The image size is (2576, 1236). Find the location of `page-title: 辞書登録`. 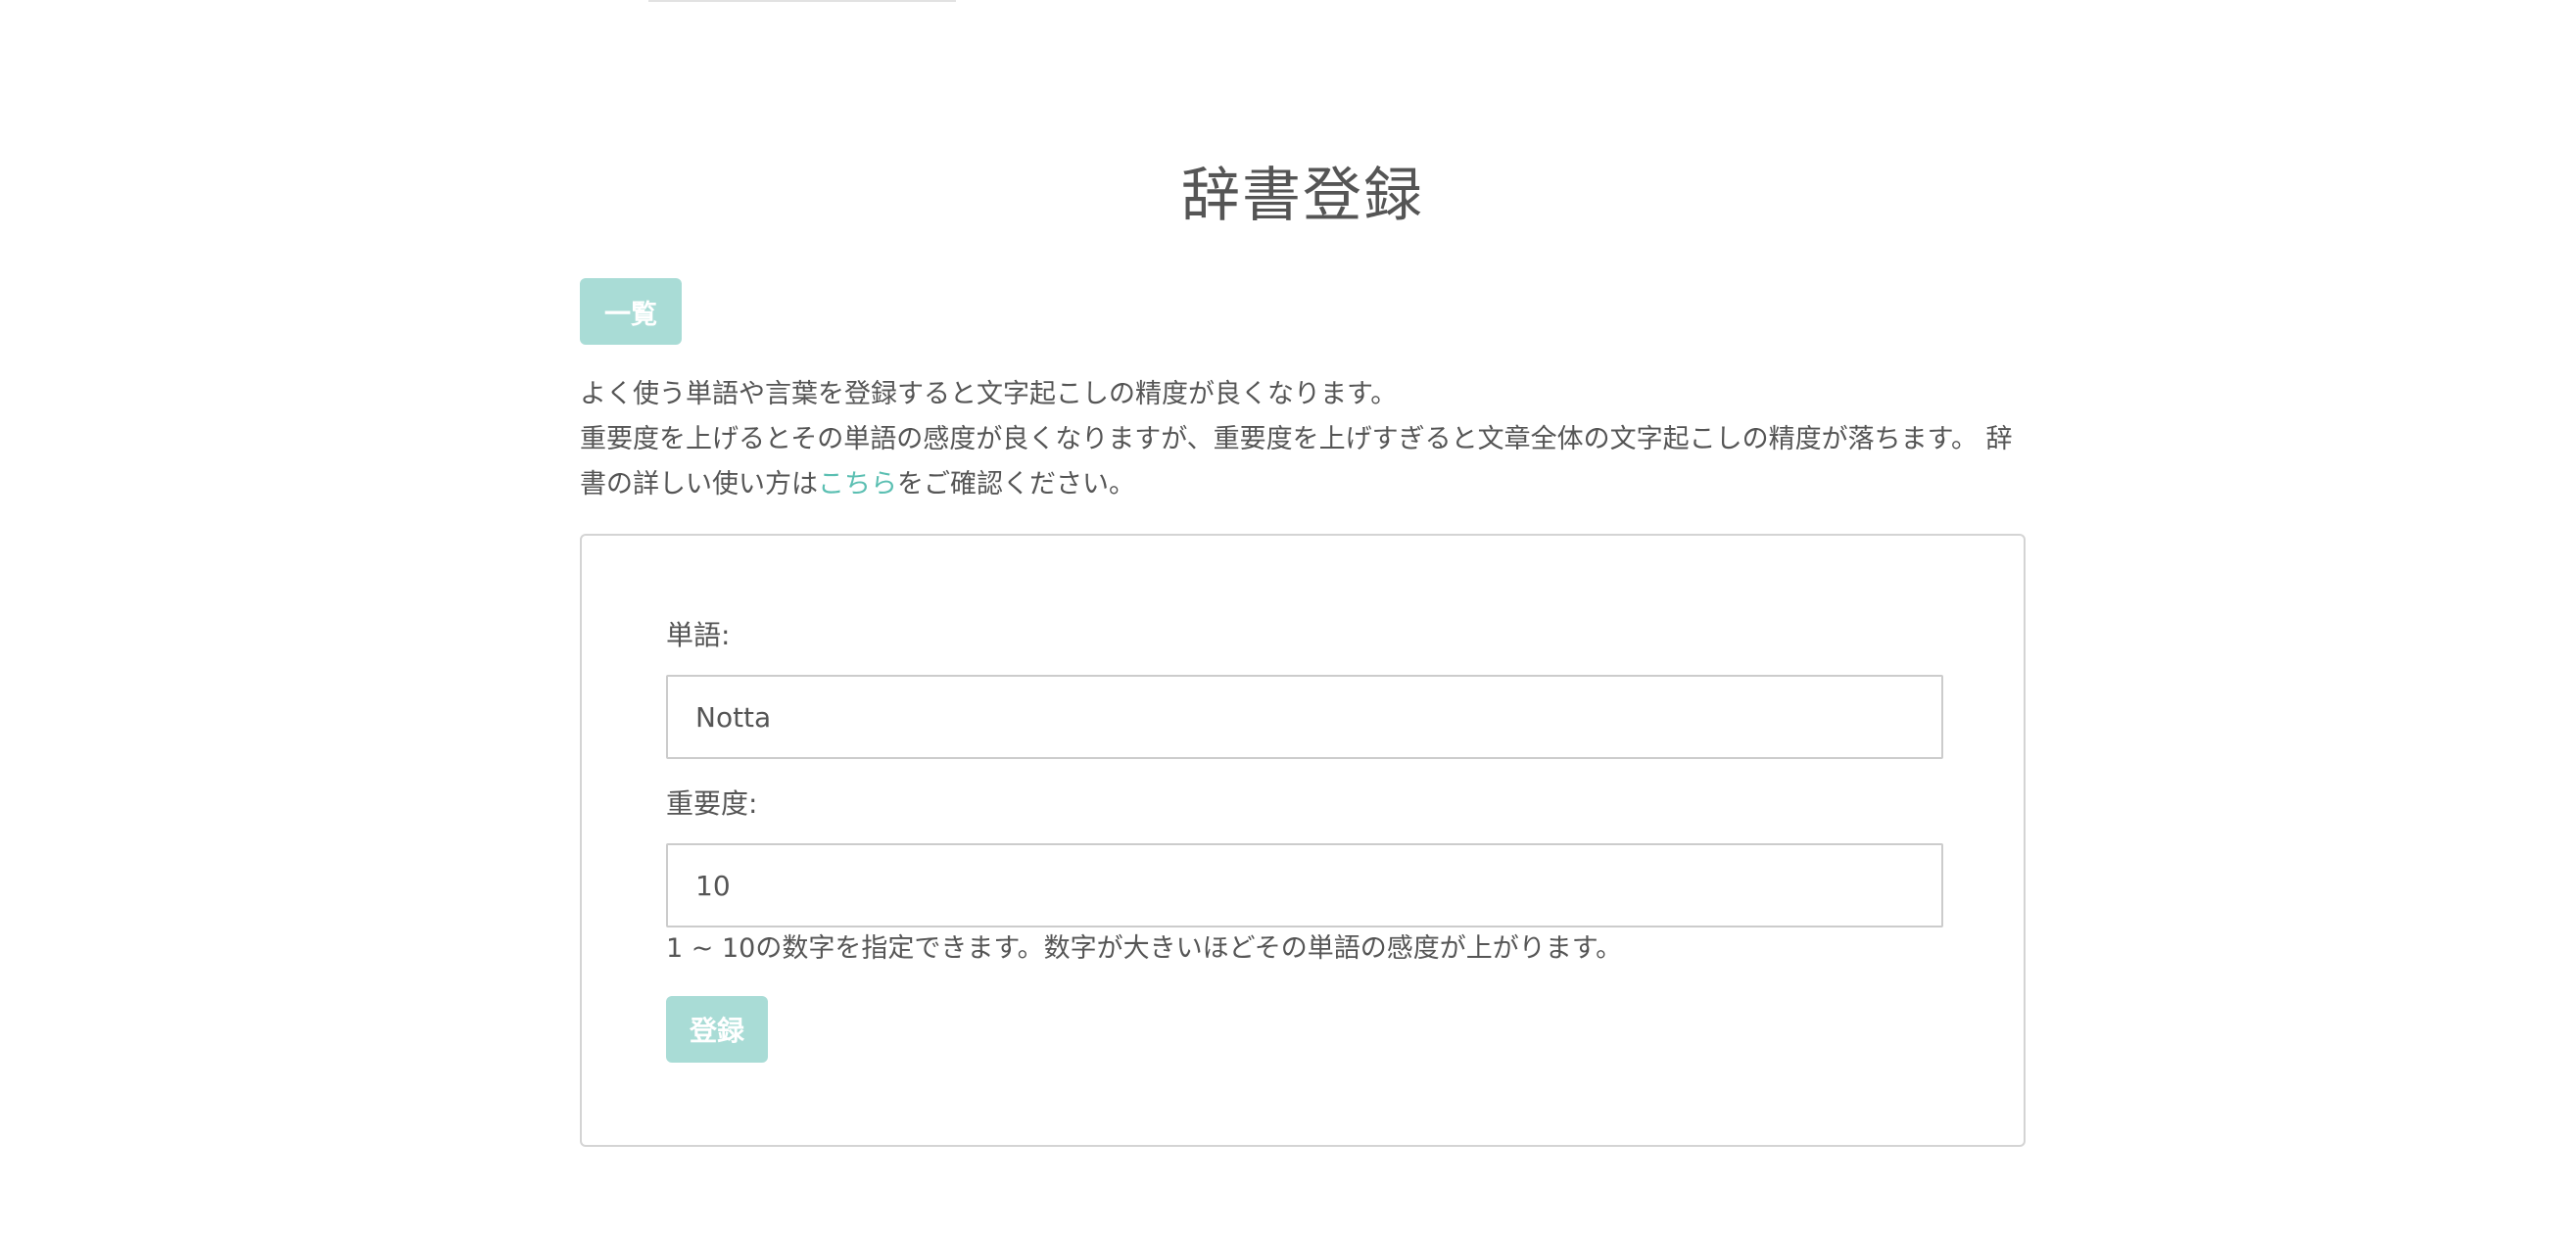

page-title: 辞書登録 is located at coordinates (1302, 196).